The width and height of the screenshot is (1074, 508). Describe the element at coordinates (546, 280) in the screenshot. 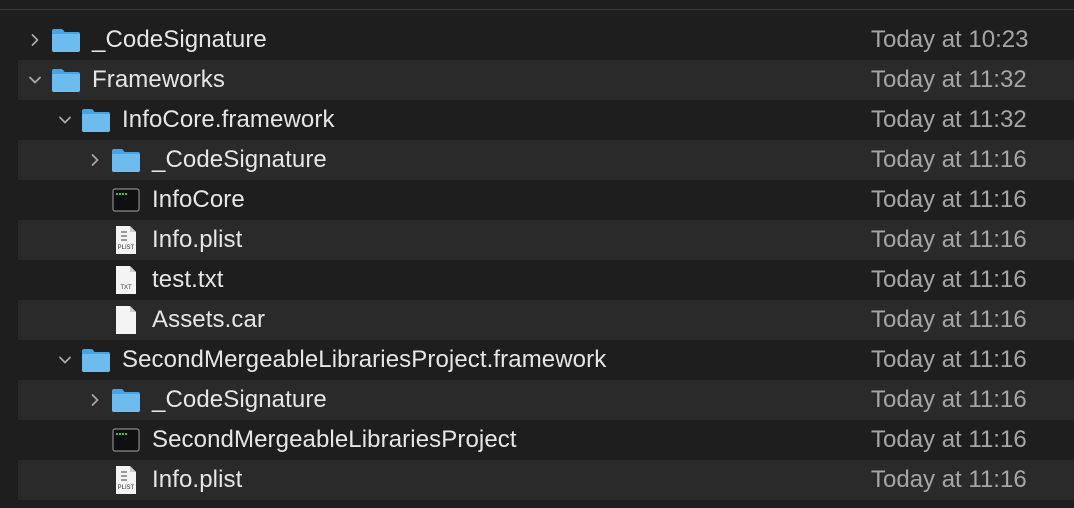

I see `file-row: TXT test.txt Today at 11:16` at that location.